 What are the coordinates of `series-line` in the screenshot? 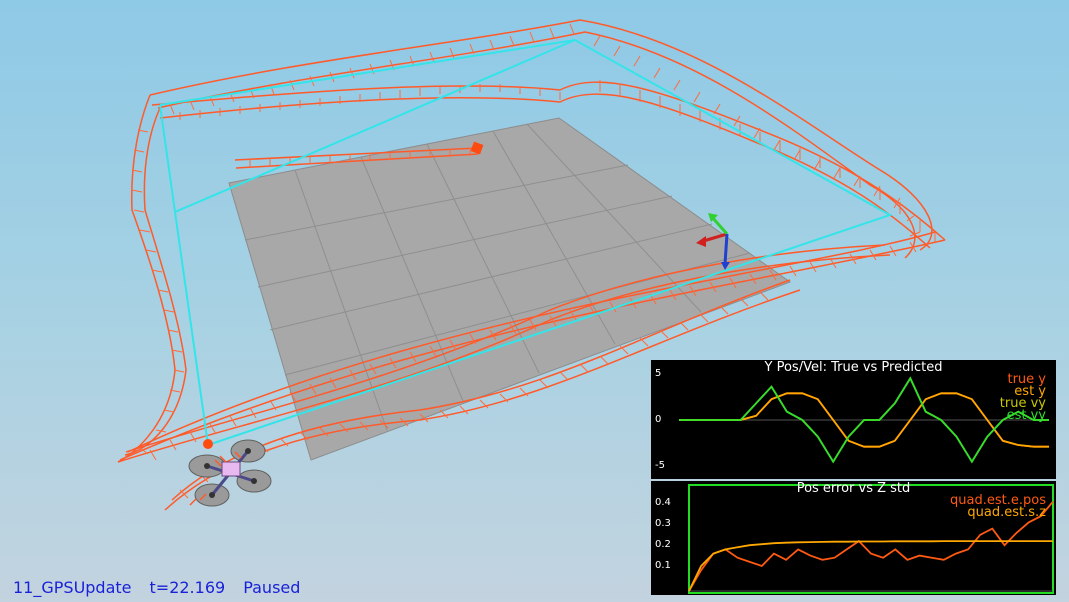 It's located at (870, 566).